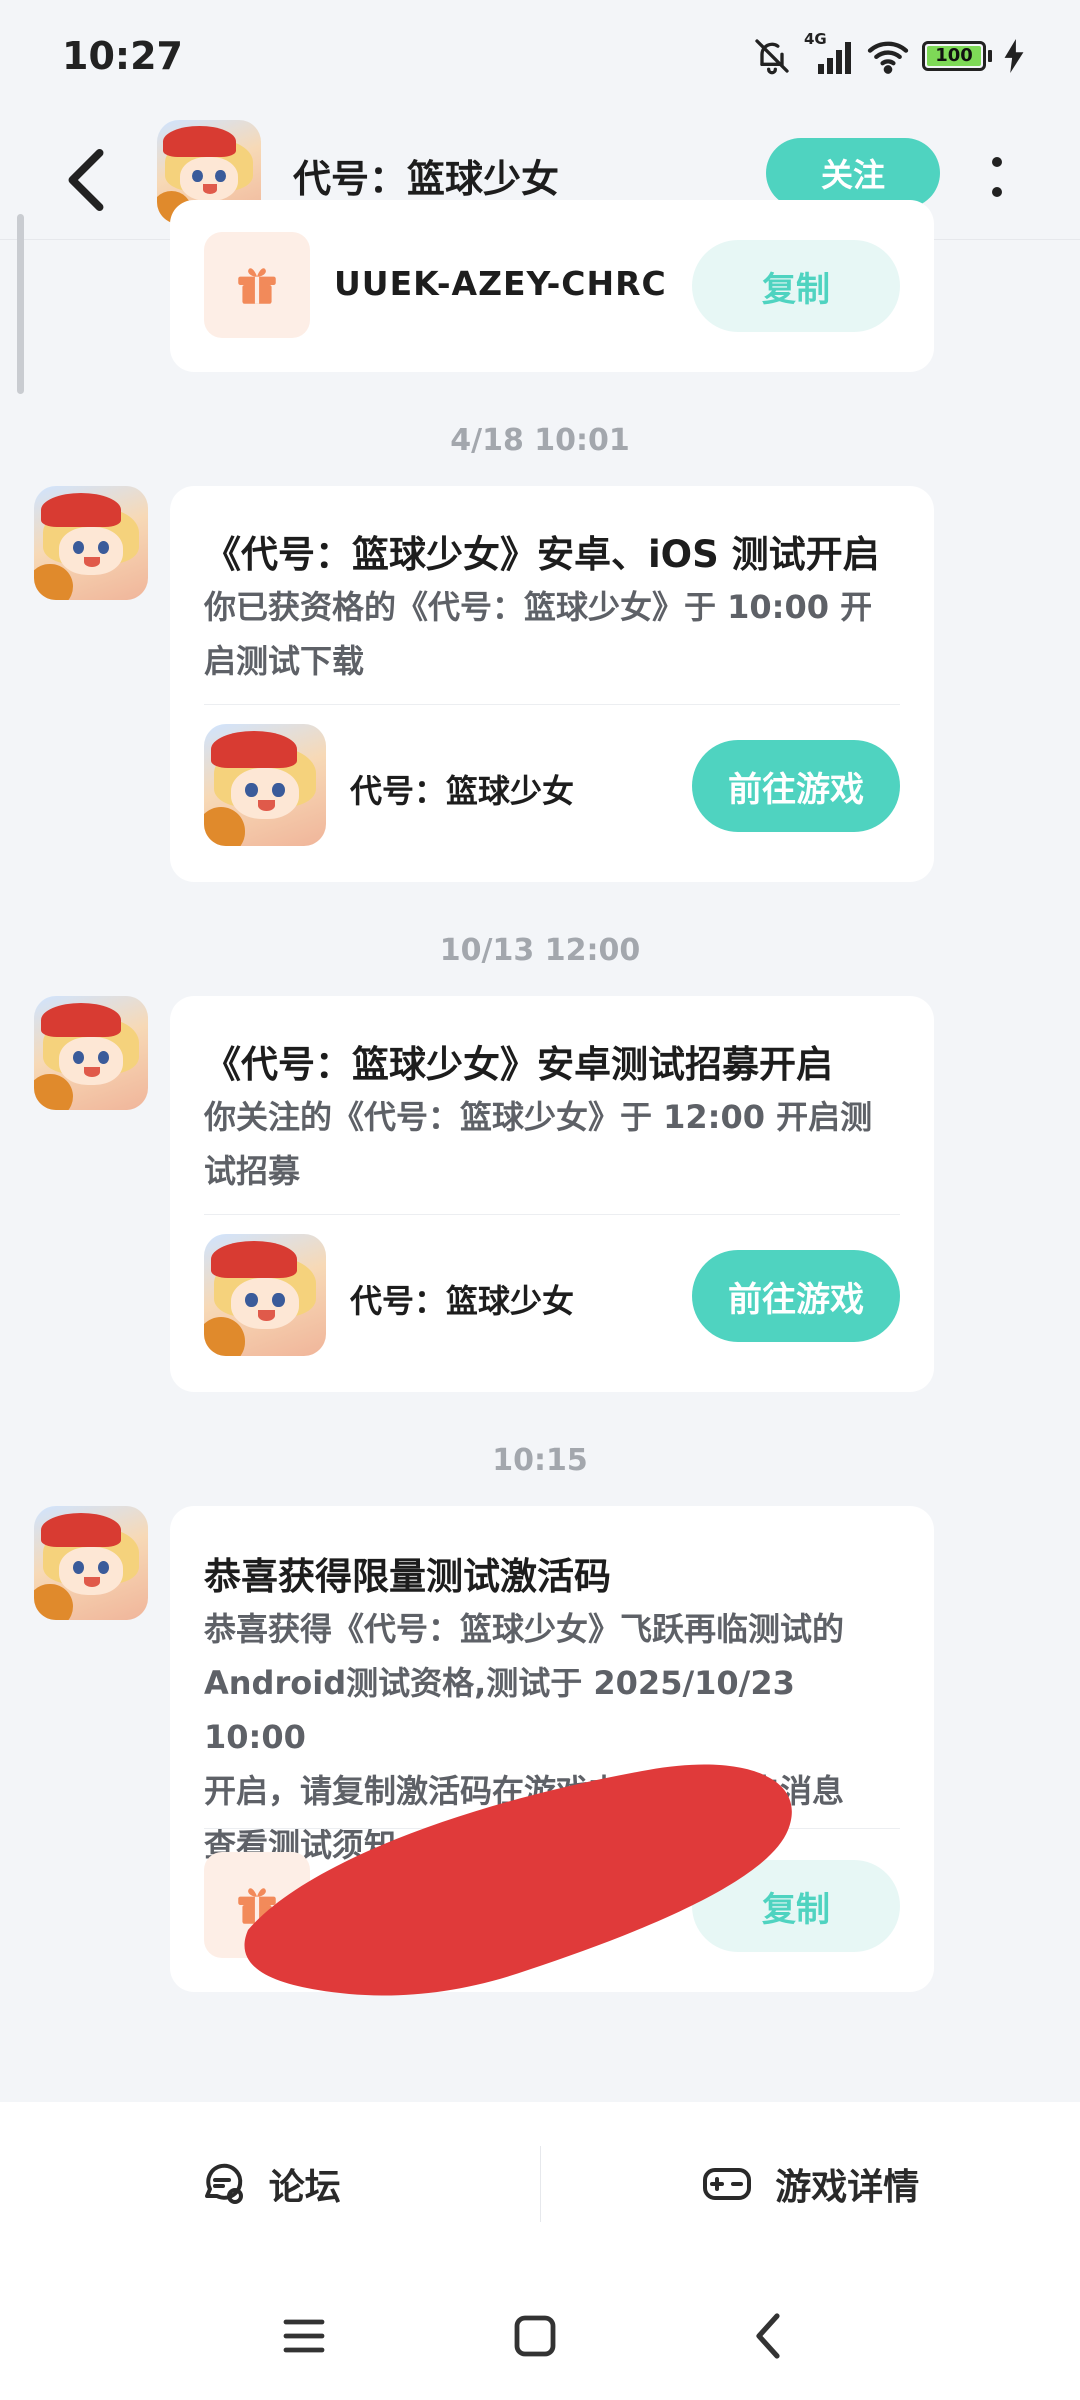 The width and height of the screenshot is (1080, 2400). I want to click on redaction-mark, so click(518, 1880).